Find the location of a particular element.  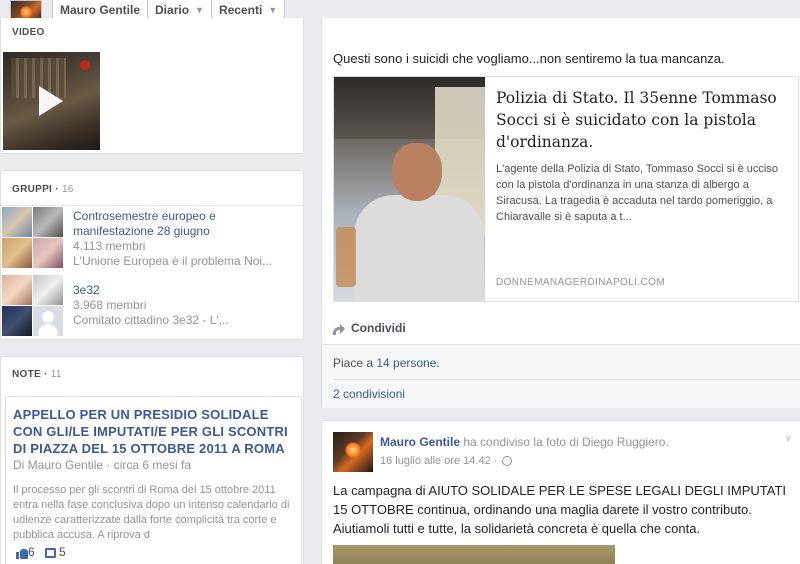

post-action: ha condiviso la foto di Diego Ruggiero. is located at coordinates (564, 442).